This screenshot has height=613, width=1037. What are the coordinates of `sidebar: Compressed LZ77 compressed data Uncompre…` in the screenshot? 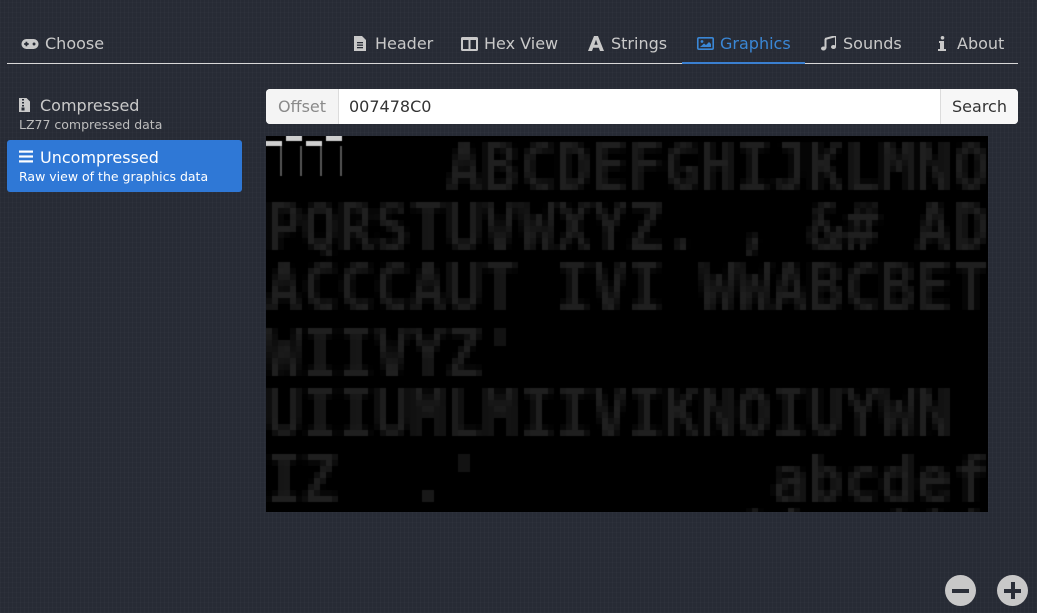 It's located at (124, 140).